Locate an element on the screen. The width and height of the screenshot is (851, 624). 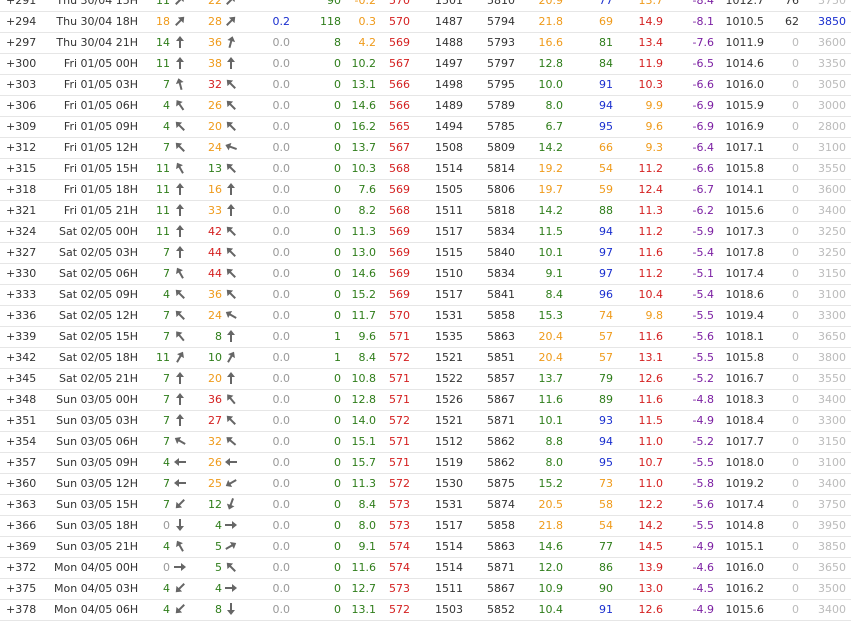
cloud-cover: 76 is located at coordinates (792, 3).